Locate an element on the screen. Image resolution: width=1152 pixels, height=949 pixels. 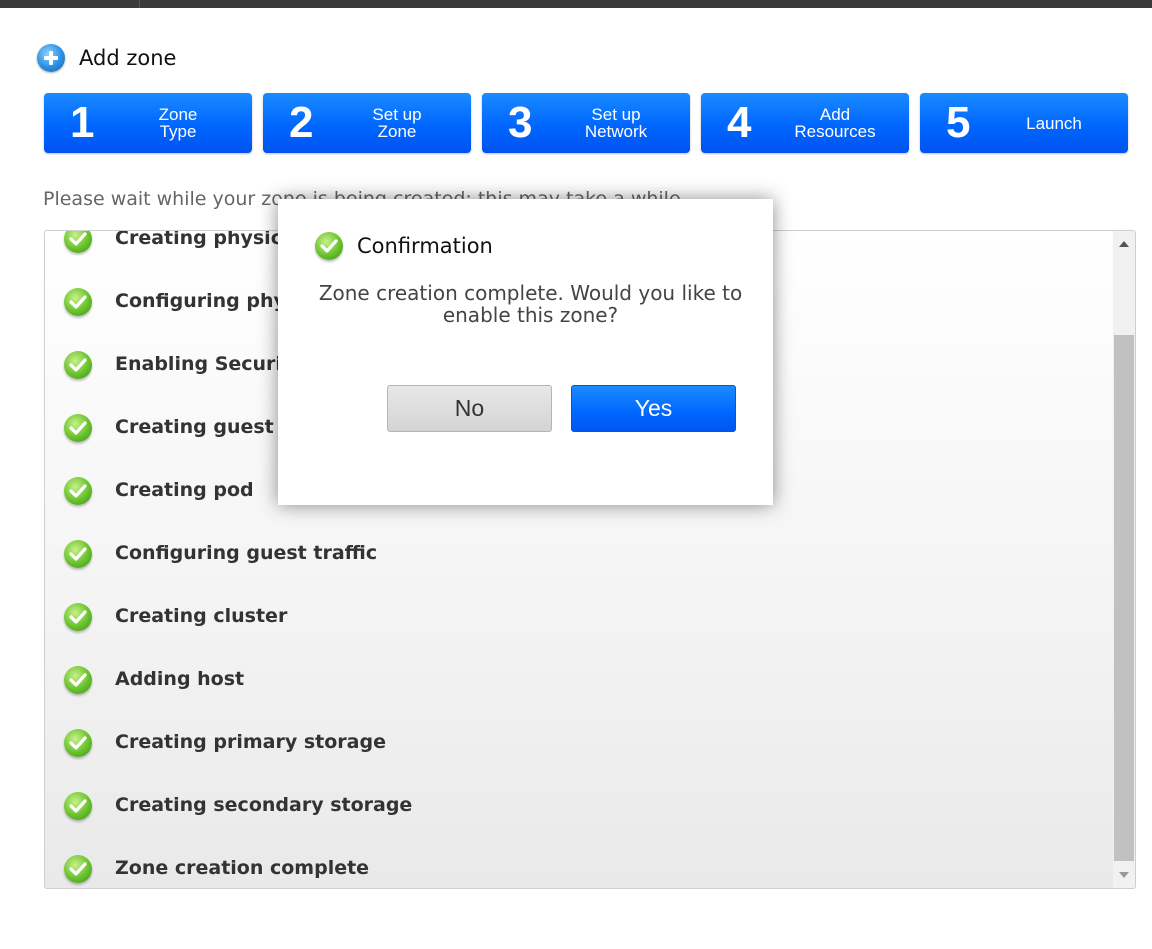
list-item-label: Adding host is located at coordinates (180, 679).